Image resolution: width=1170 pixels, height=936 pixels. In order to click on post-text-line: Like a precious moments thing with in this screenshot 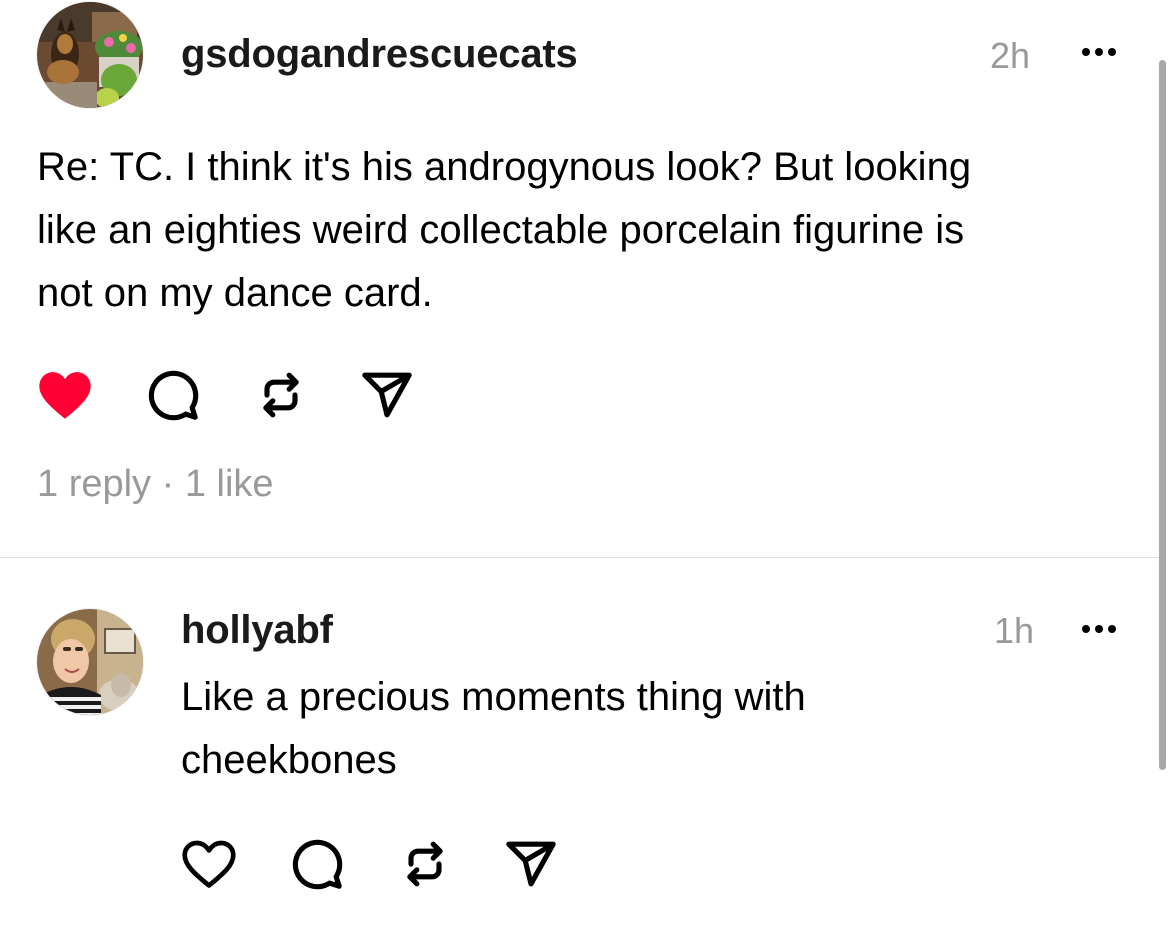, I will do `click(493, 697)`.